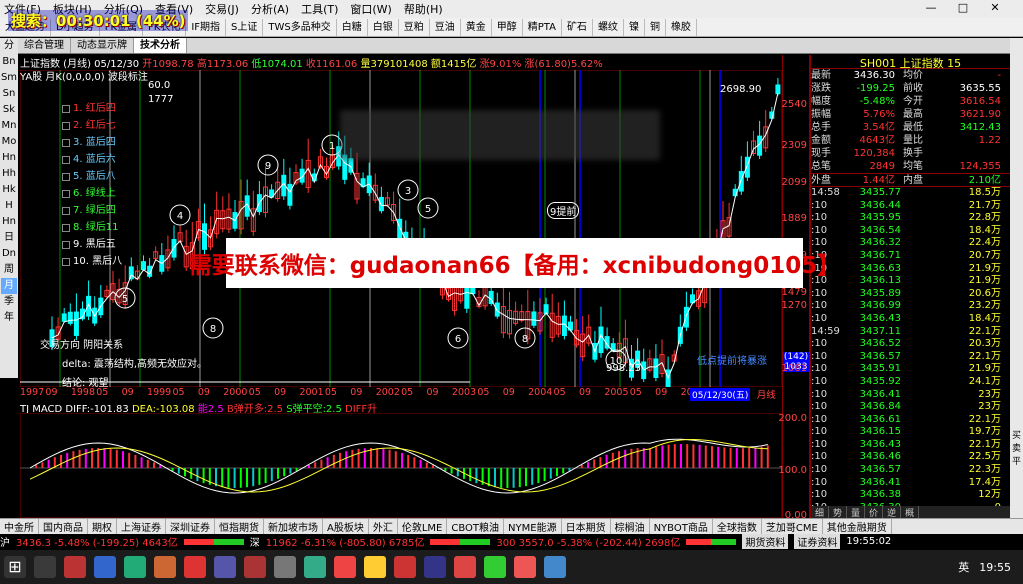  Describe the element at coordinates (222, 9) in the screenshot. I see `menu-trade: 交易(J)` at that location.